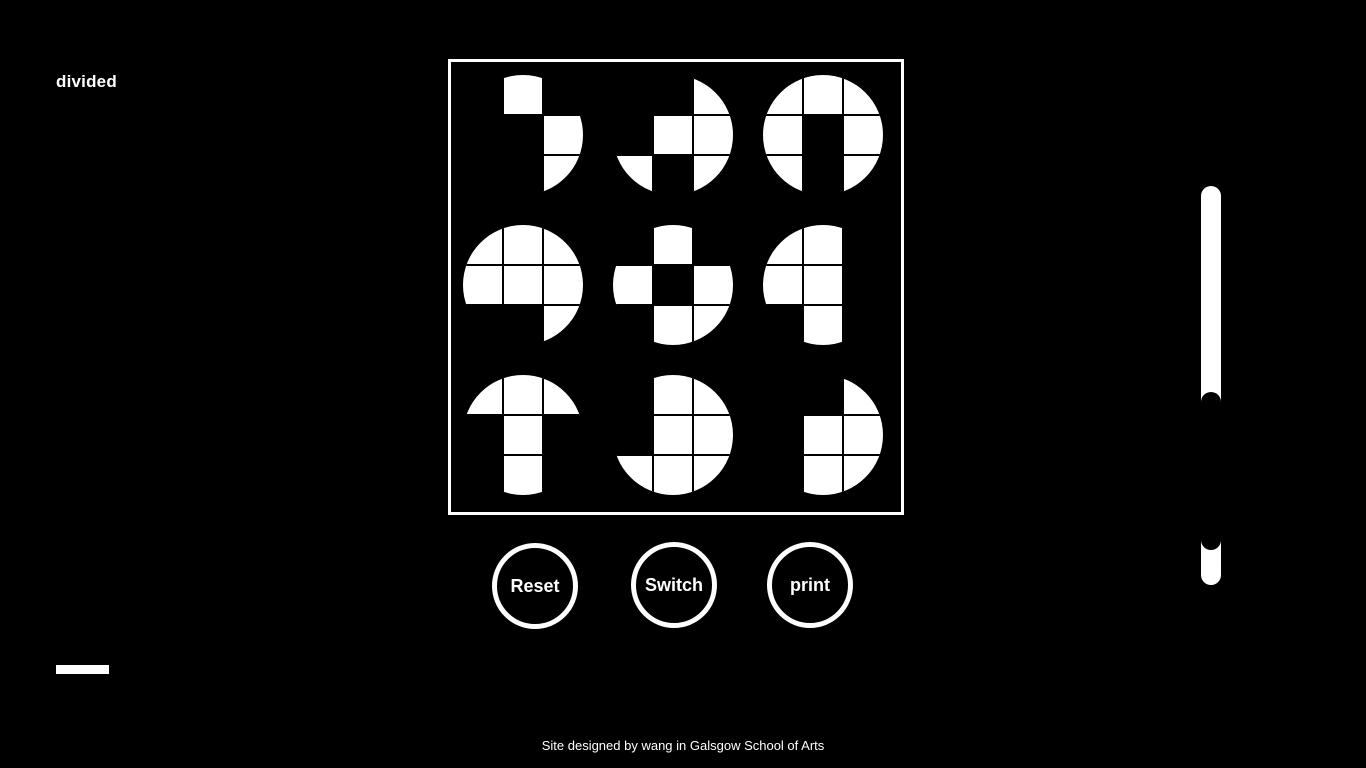  What do you see at coordinates (810, 585) in the screenshot?
I see `print-button: print` at bounding box center [810, 585].